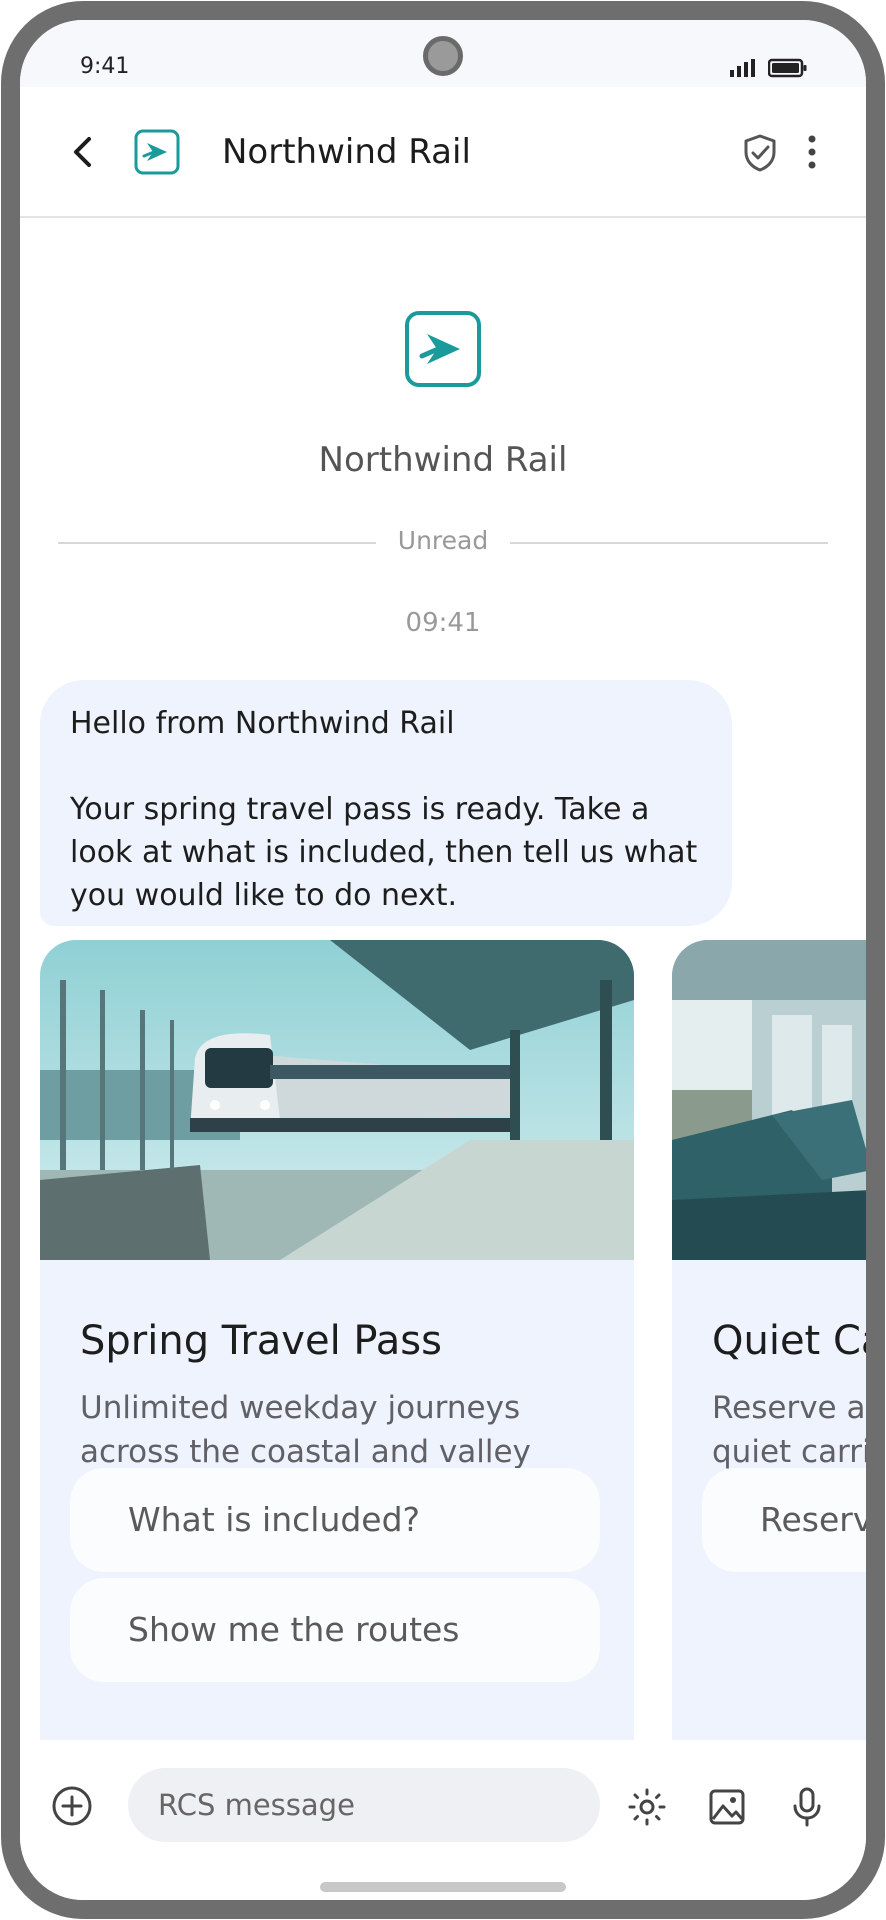 The image size is (886, 1920). I want to click on status-bar: 9:41, so click(443, 53).